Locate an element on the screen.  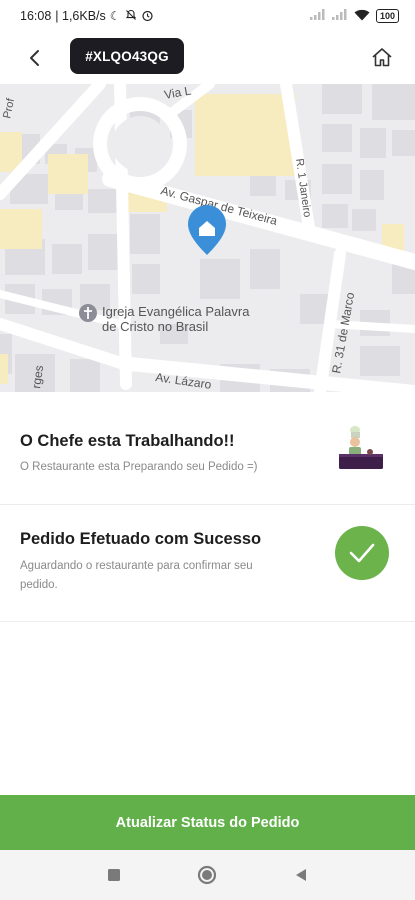
system-navigation-bar is located at coordinates (207, 875).